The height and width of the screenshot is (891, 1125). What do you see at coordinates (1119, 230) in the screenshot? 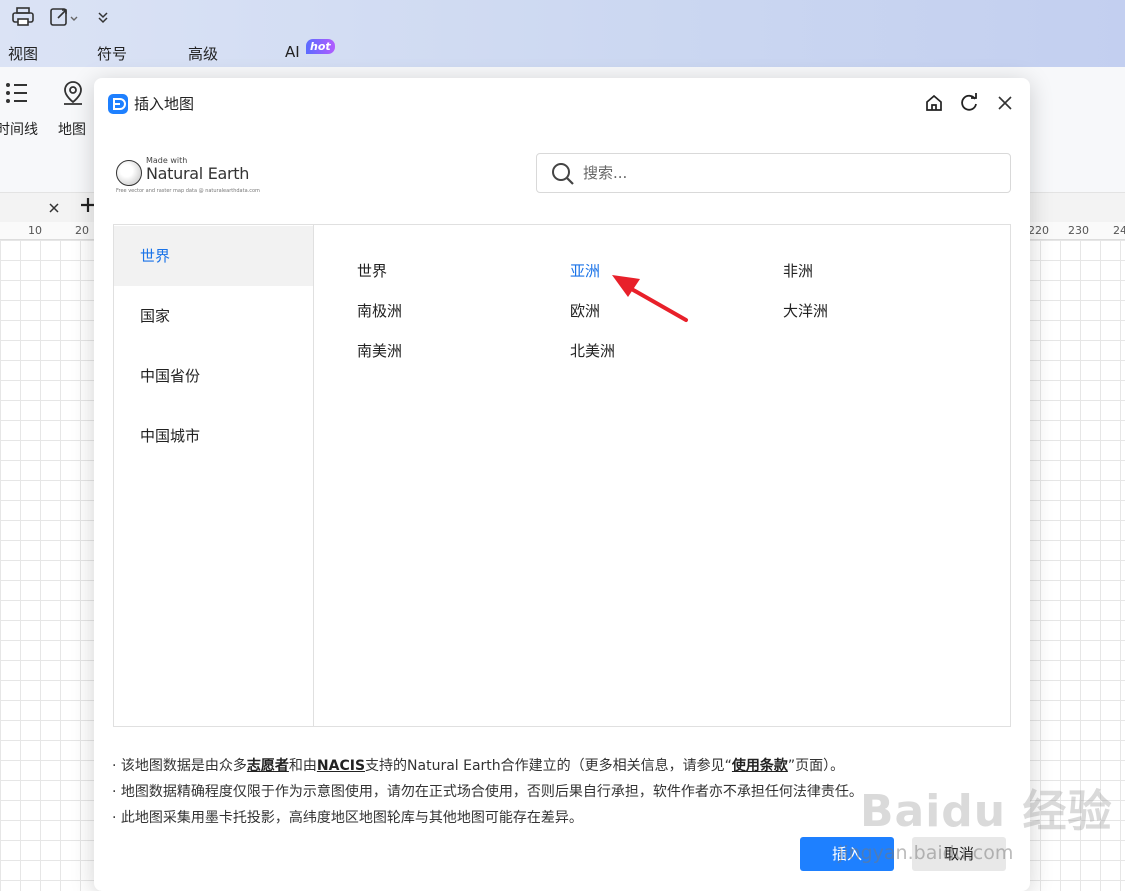
I see `ruler-tick: 24` at bounding box center [1119, 230].